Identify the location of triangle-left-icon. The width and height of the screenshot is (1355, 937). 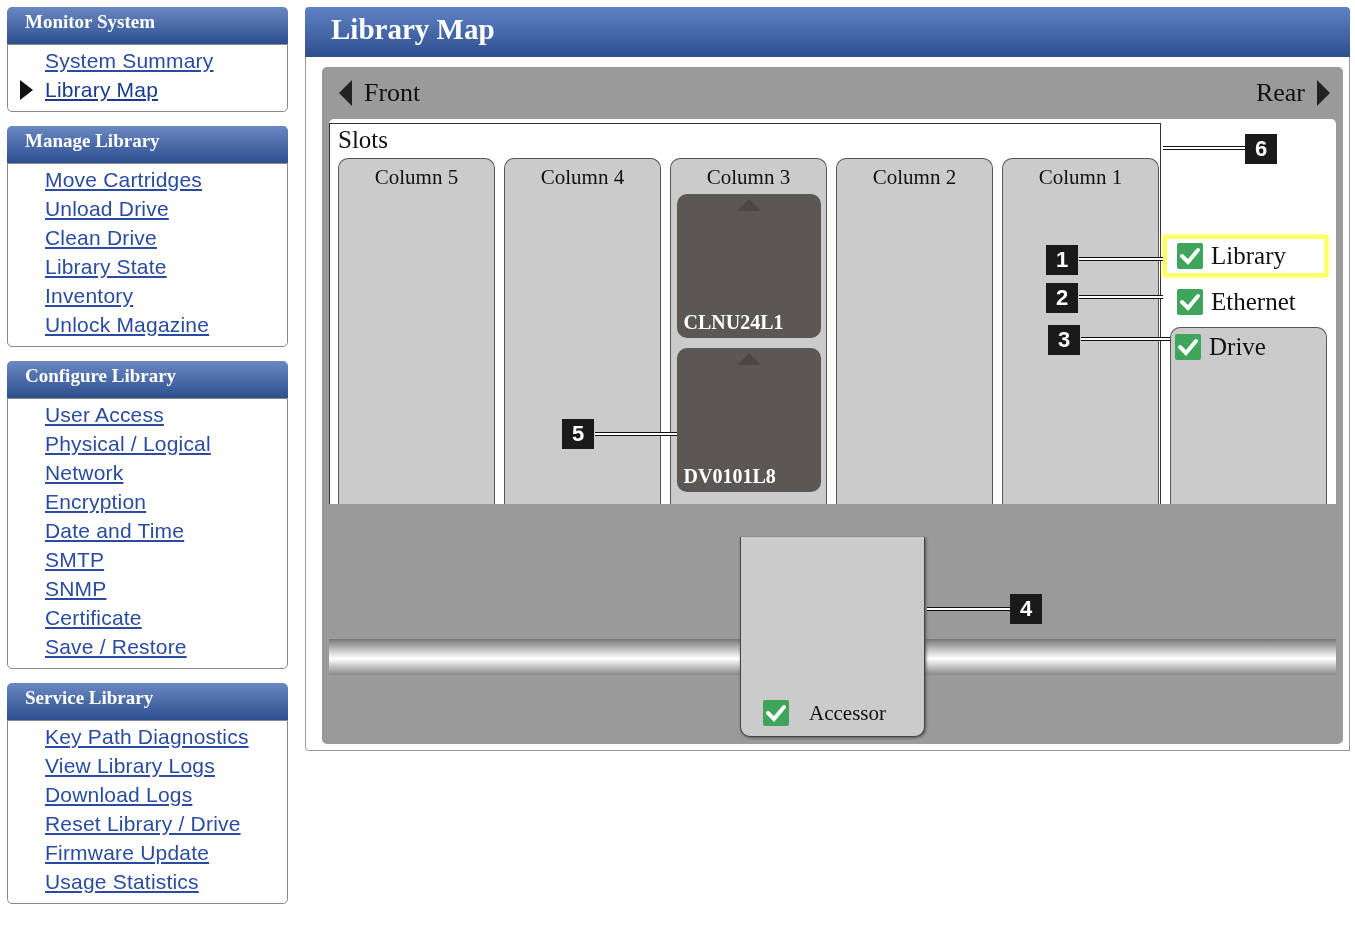
(345, 93).